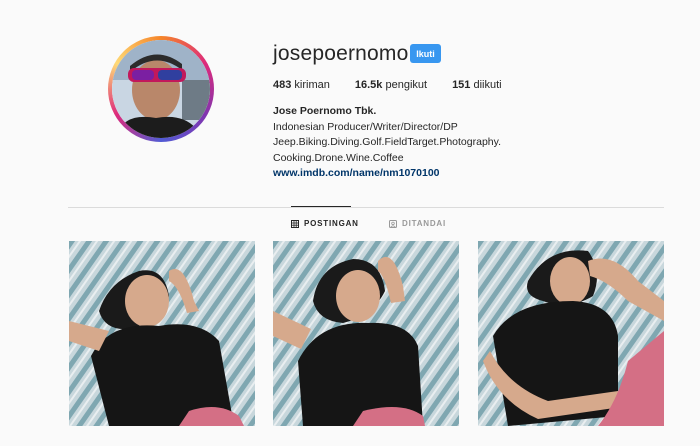 This screenshot has width=700, height=446. Describe the element at coordinates (366, 207) in the screenshot. I see `profile-divider` at that location.